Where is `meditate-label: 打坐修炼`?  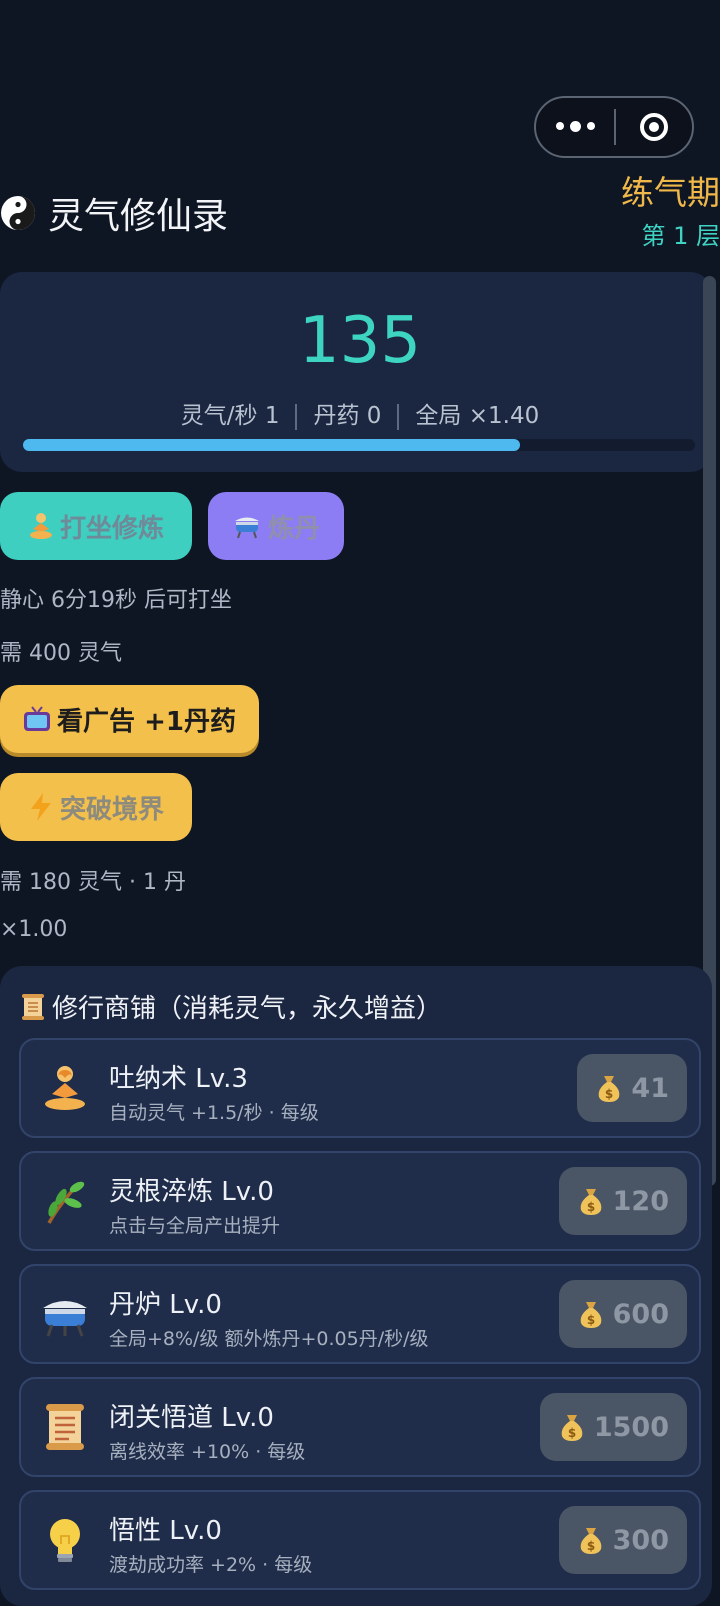 meditate-label: 打坐修炼 is located at coordinates (111, 528).